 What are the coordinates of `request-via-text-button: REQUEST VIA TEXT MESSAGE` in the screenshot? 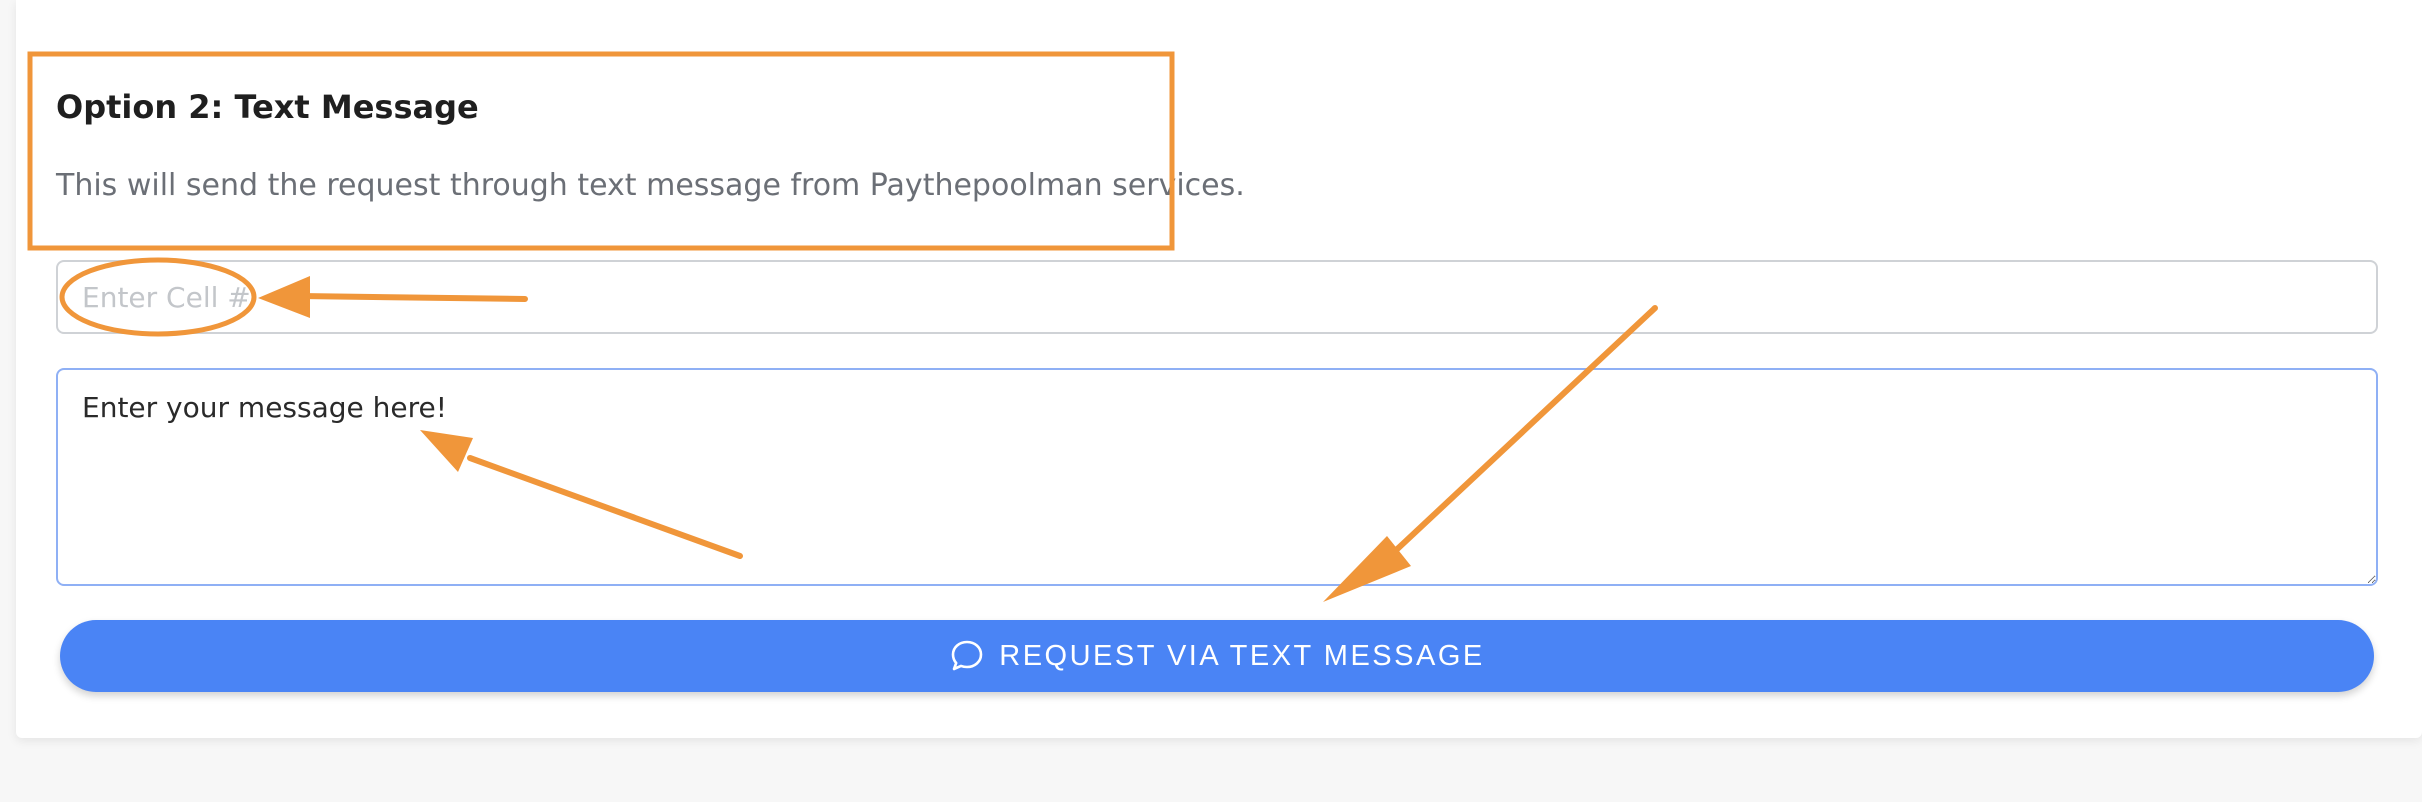 It's located at (1217, 656).